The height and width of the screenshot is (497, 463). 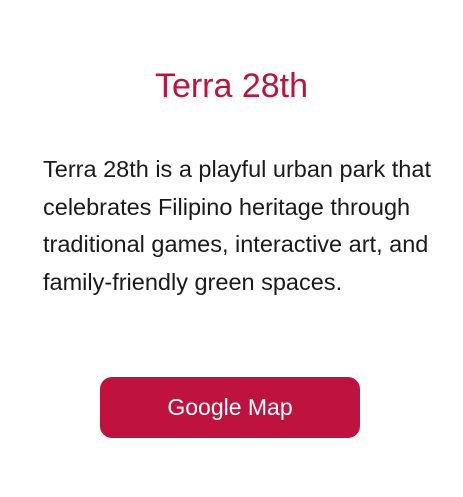 What do you see at coordinates (231, 86) in the screenshot?
I see `place-title: Terra 28th` at bounding box center [231, 86].